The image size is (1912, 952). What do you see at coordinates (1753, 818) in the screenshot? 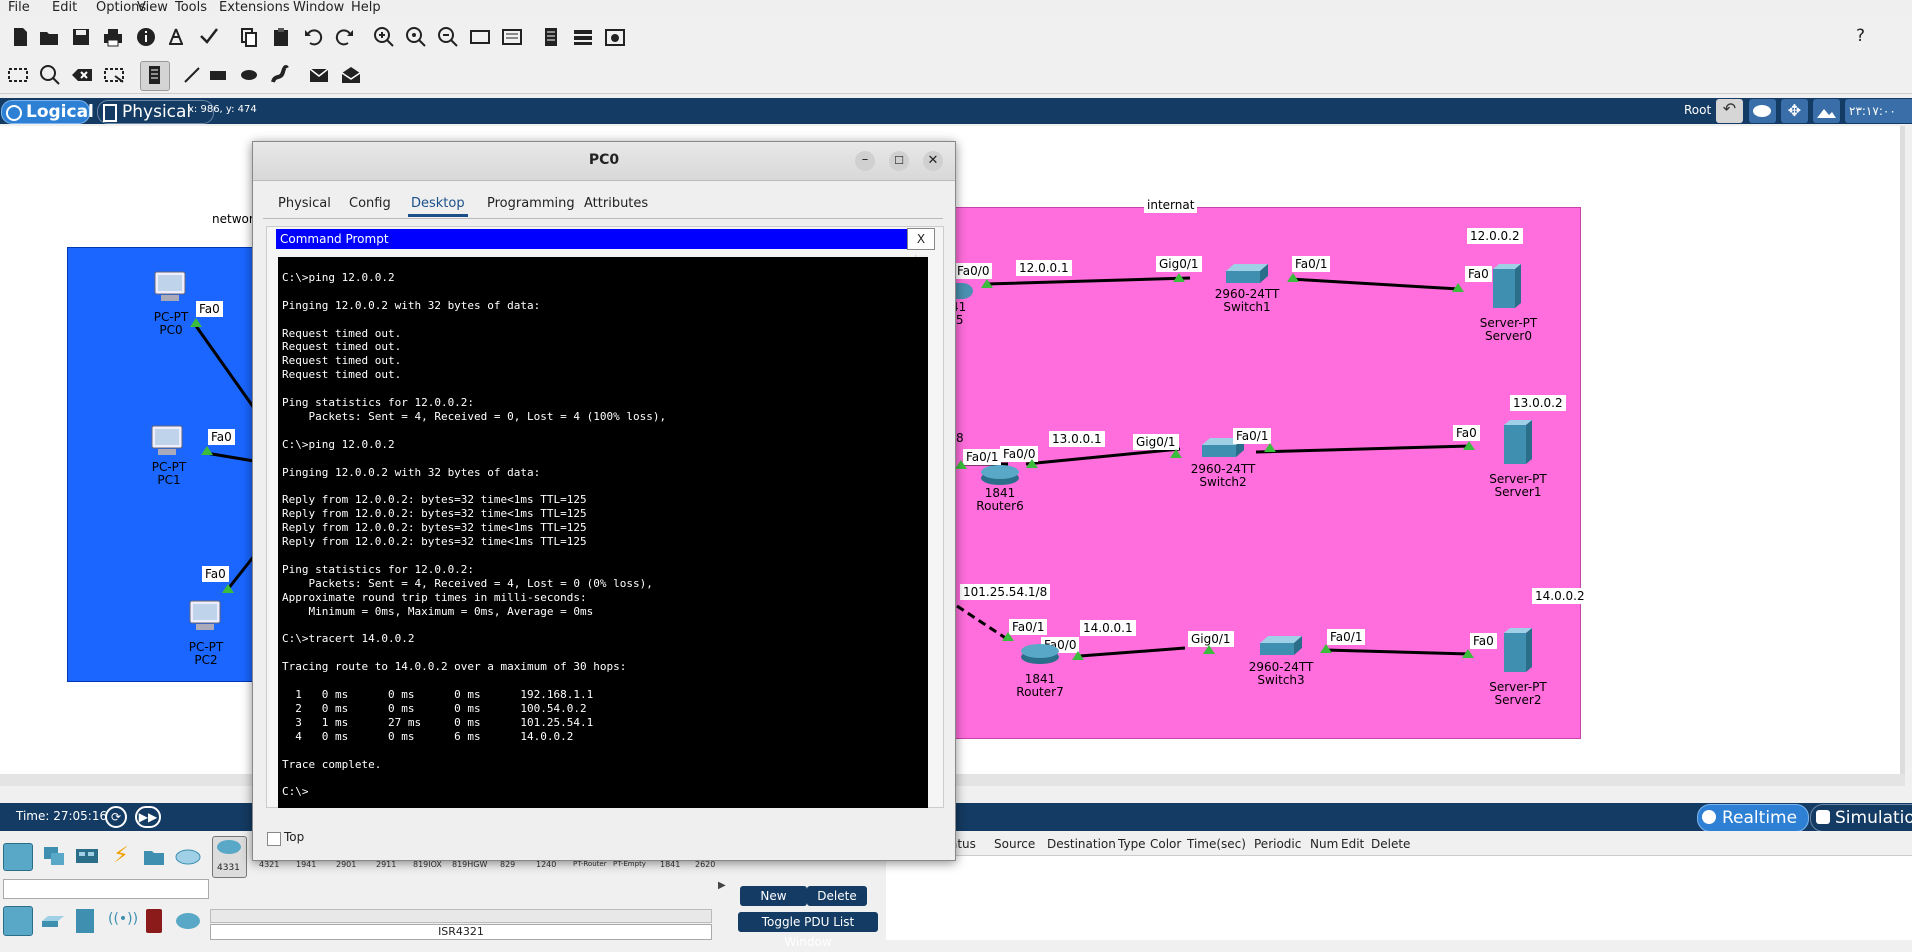
I see `realtime-mode-button: Realtime` at bounding box center [1753, 818].